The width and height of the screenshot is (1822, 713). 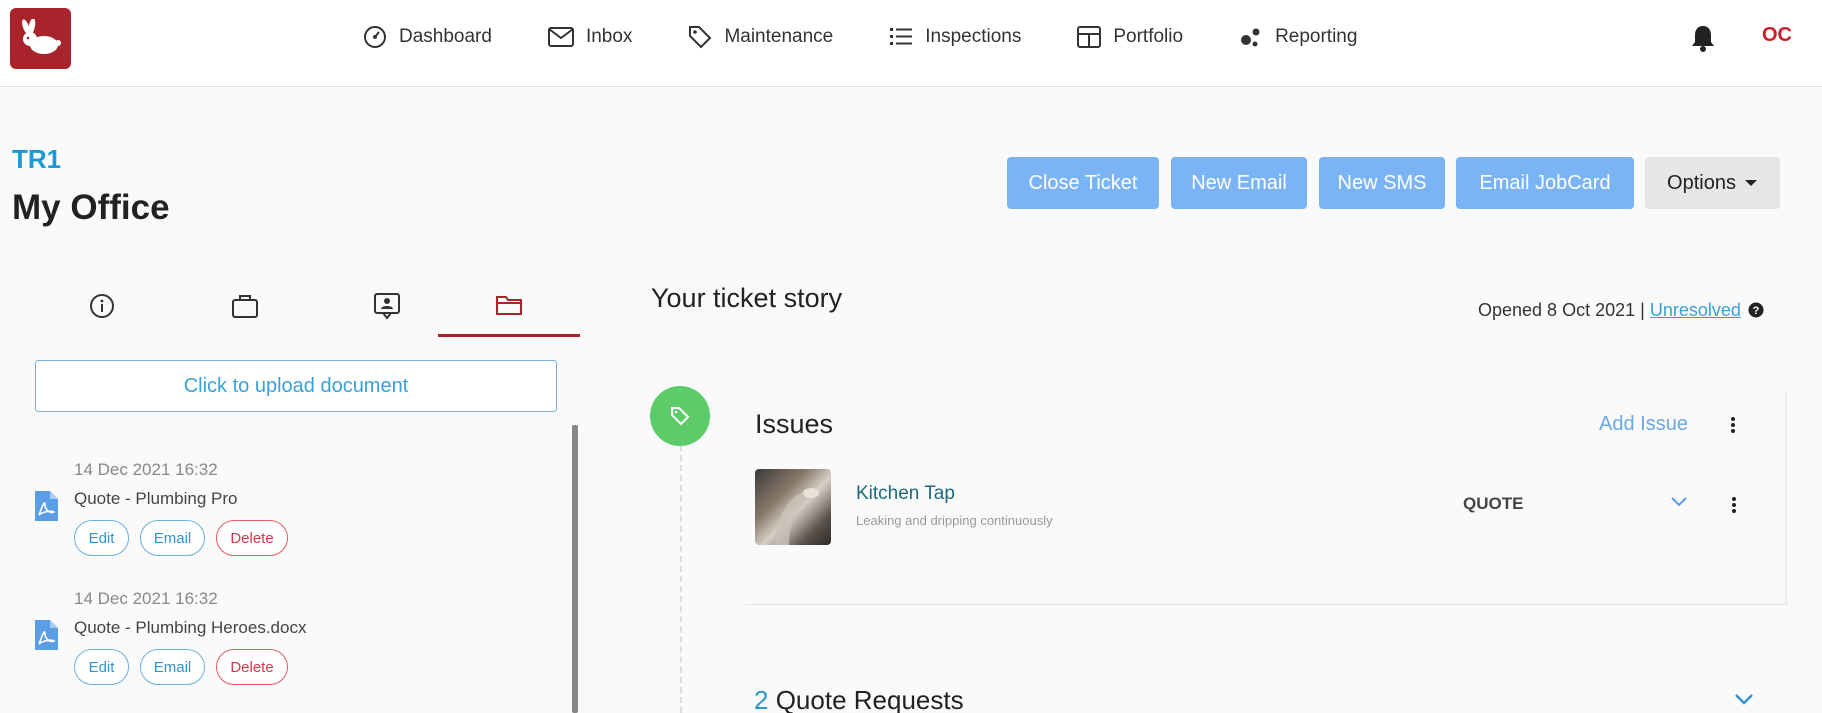 I want to click on tab-documents, so click(x=509, y=306).